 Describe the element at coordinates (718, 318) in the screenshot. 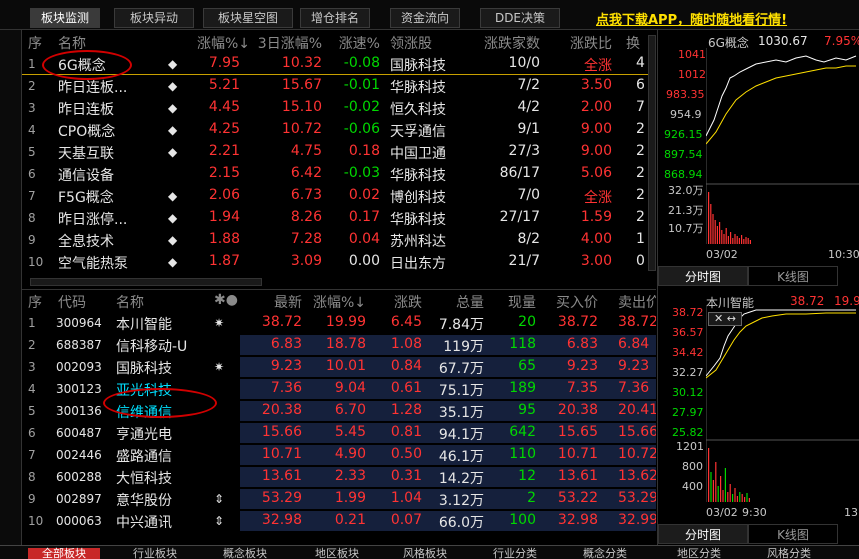

I see `close-icon: ✕` at that location.